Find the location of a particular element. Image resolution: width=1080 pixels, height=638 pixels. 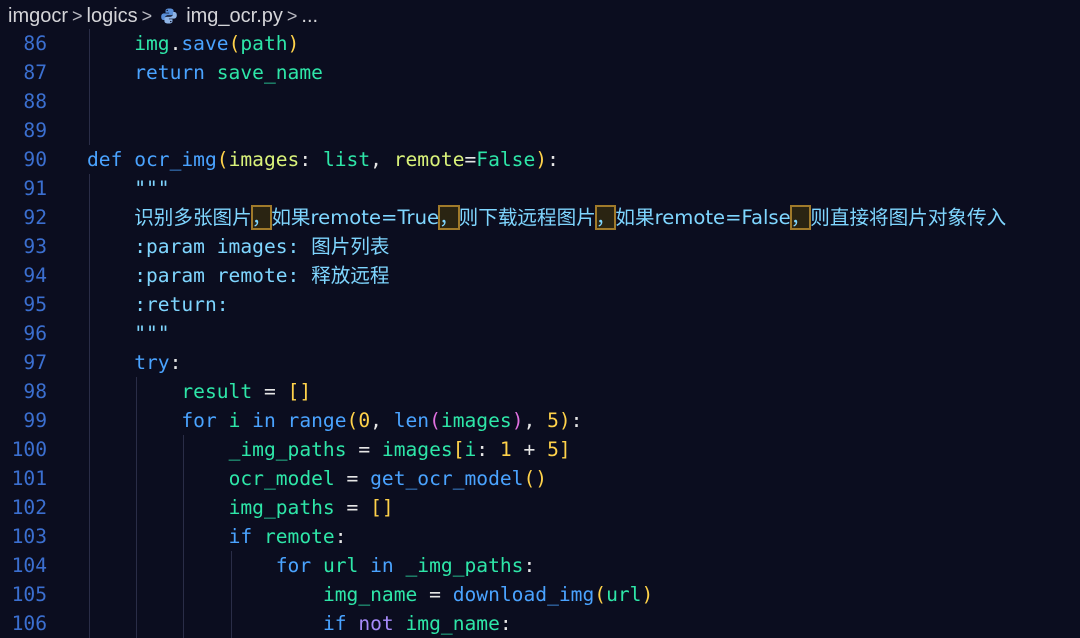

code-token: if is located at coordinates (334, 623).